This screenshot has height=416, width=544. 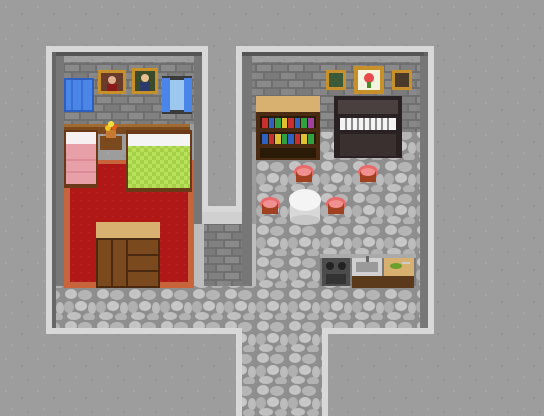 I want to click on connector-brick, so click(x=226, y=255).